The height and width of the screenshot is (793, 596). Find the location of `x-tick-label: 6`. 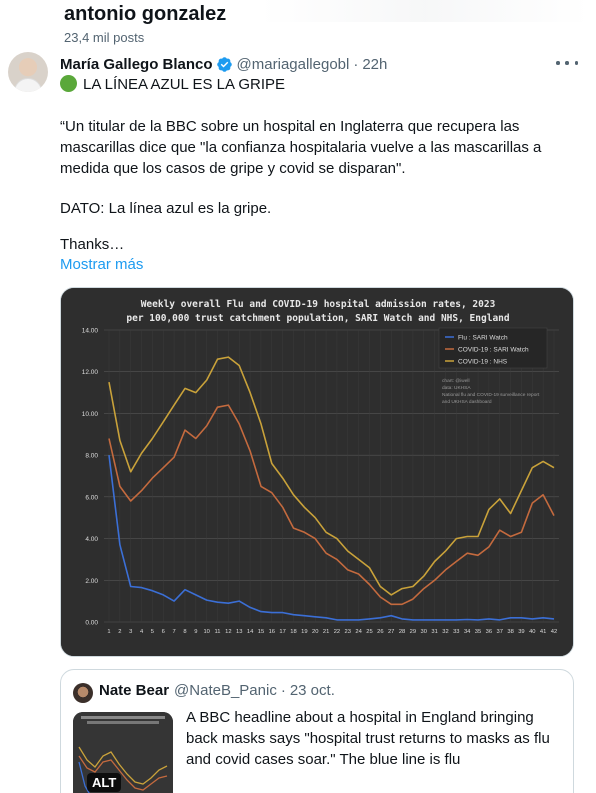

x-tick-label: 6 is located at coordinates (163, 632).